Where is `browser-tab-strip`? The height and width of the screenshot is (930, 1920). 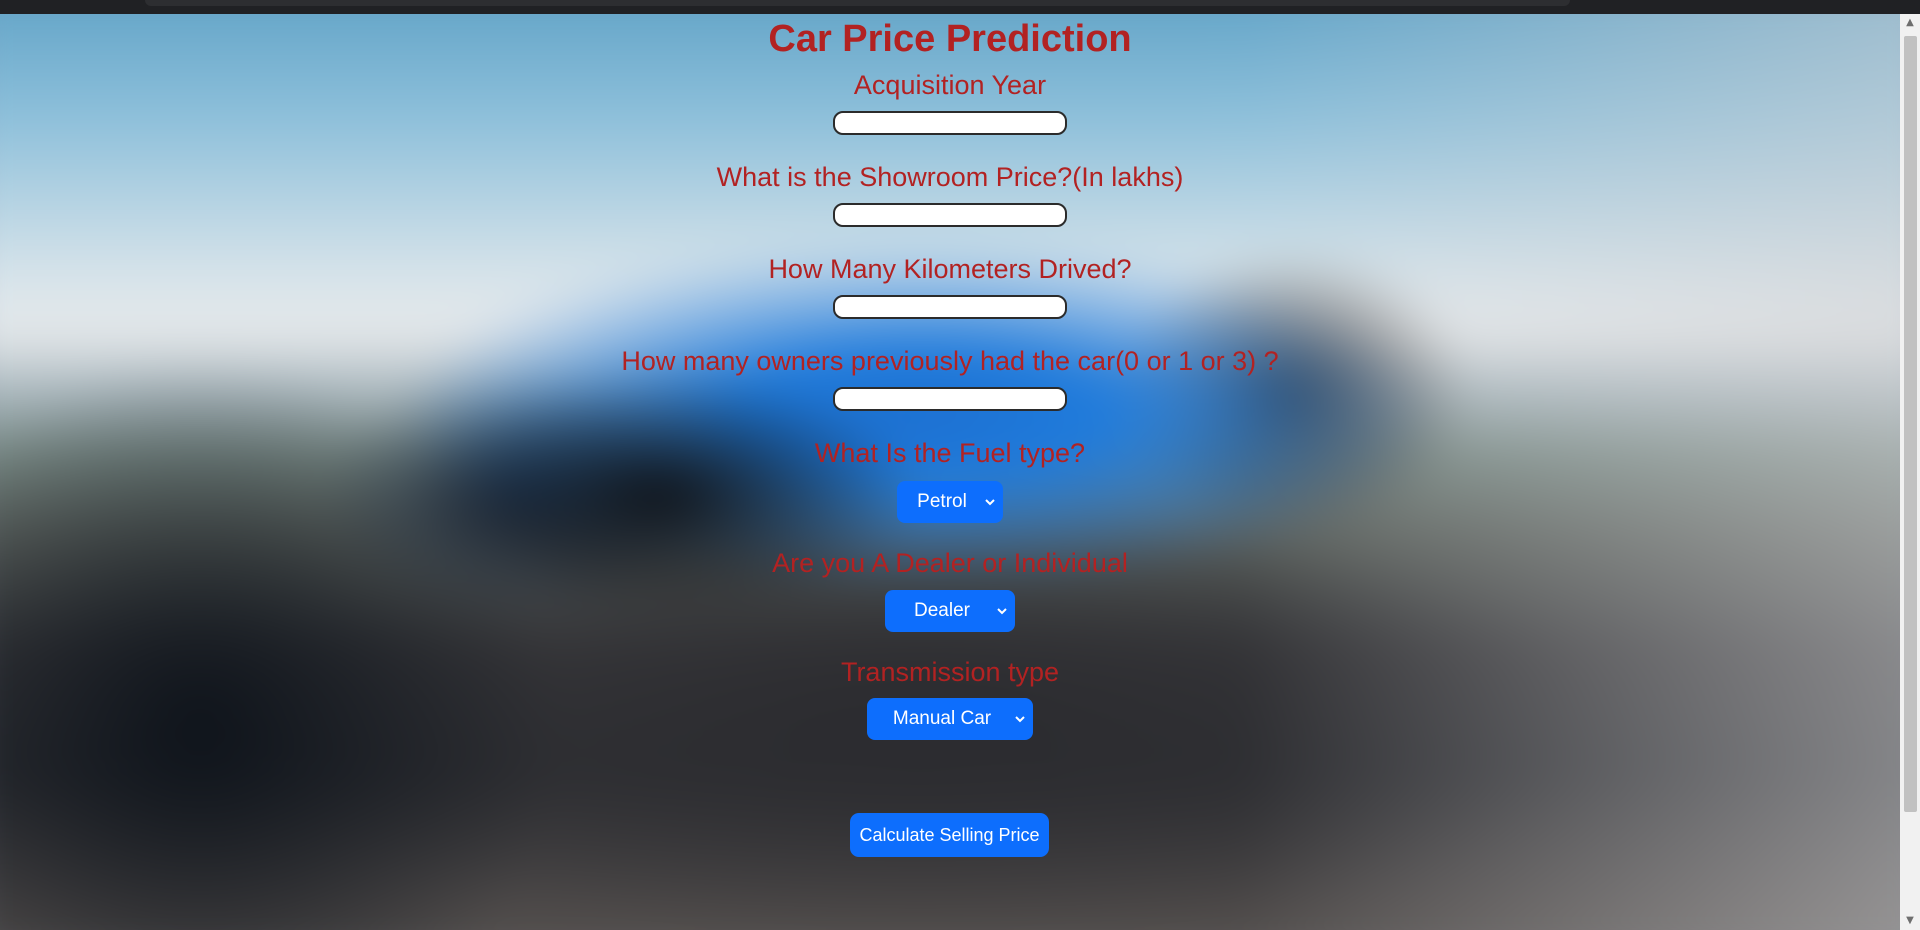 browser-tab-strip is located at coordinates (857, 3).